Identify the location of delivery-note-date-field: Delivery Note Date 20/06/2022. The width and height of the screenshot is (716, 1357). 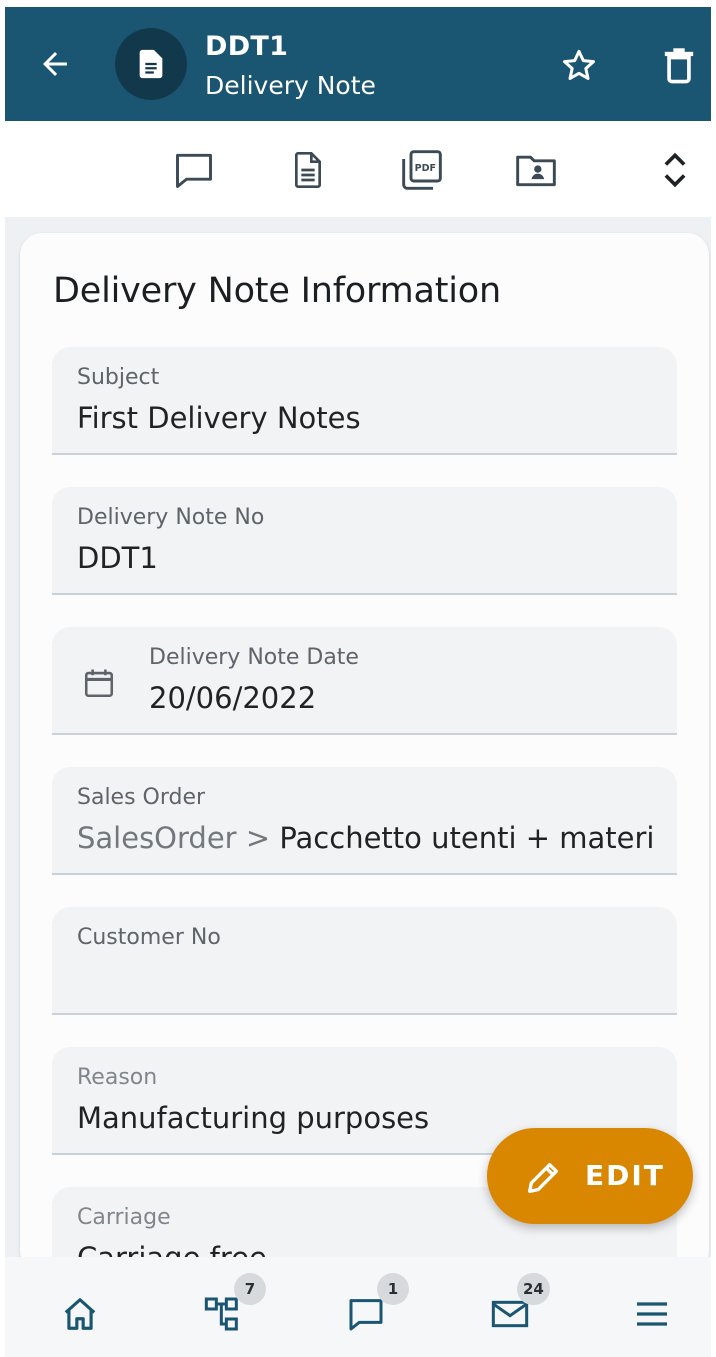
(364, 681).